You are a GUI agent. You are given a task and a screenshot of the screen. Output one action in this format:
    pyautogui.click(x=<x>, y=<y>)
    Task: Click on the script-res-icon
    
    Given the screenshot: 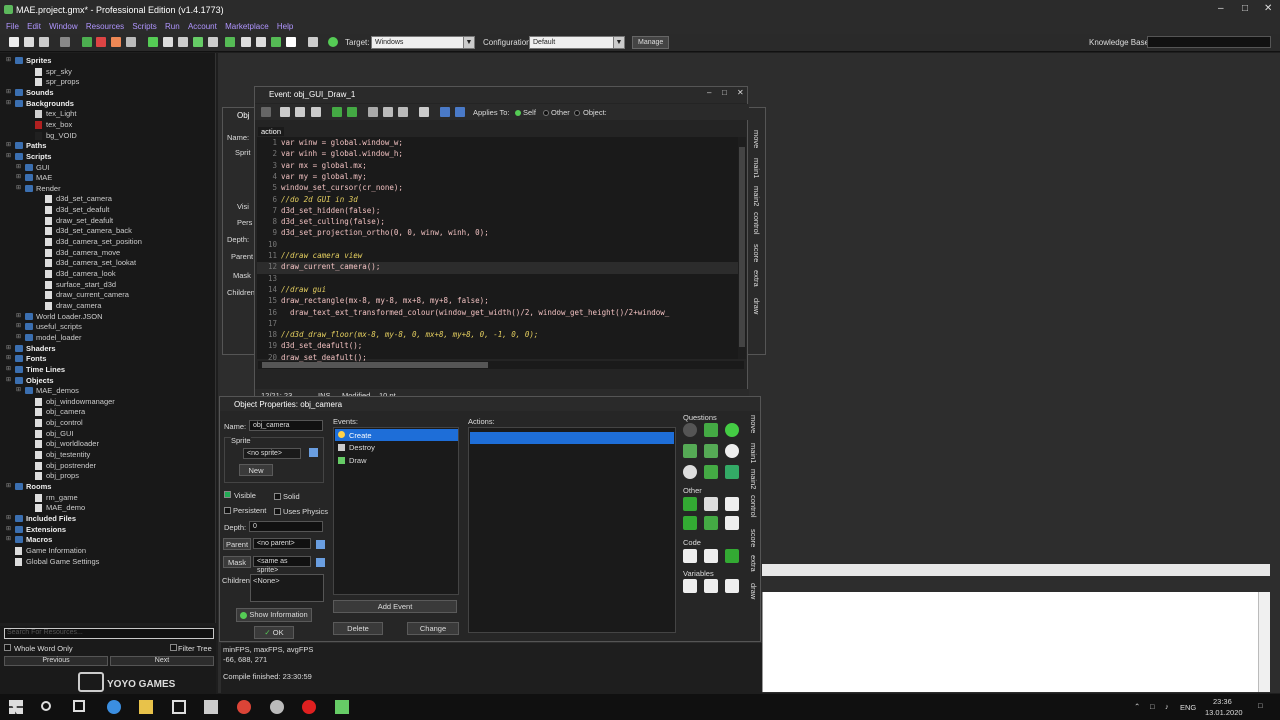 What is the action you would take?
    pyautogui.click(x=213, y=42)
    